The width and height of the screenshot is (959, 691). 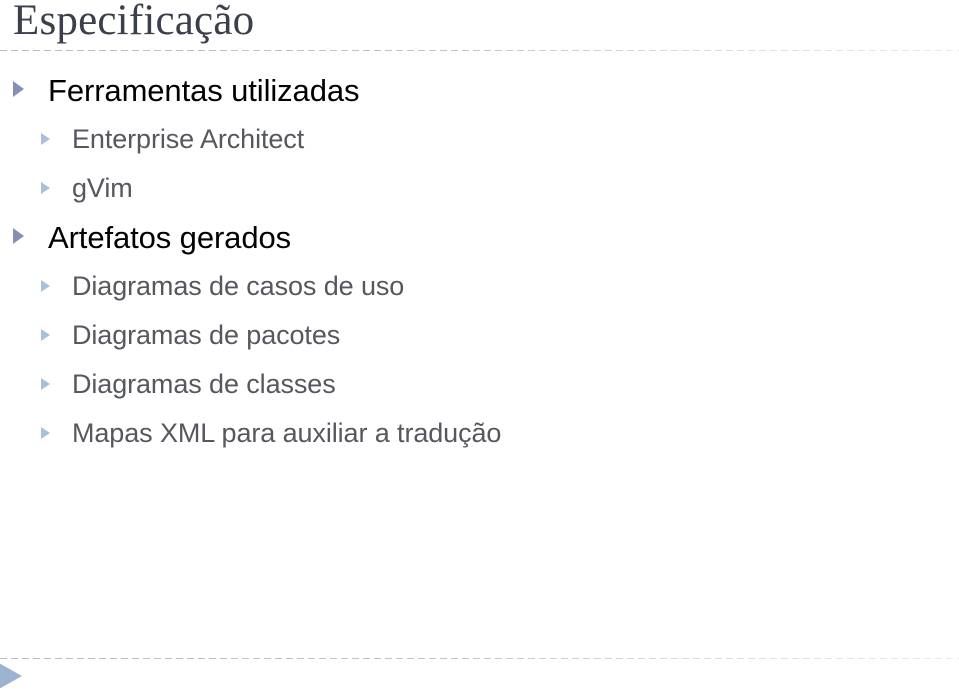 I want to click on bullet-item: Diagramas de pacotes, so click(x=470, y=335).